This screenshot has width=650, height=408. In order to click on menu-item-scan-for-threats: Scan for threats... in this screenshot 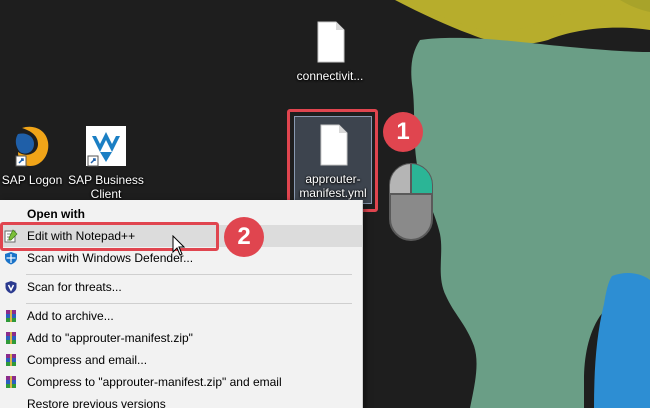, I will do `click(181, 287)`.